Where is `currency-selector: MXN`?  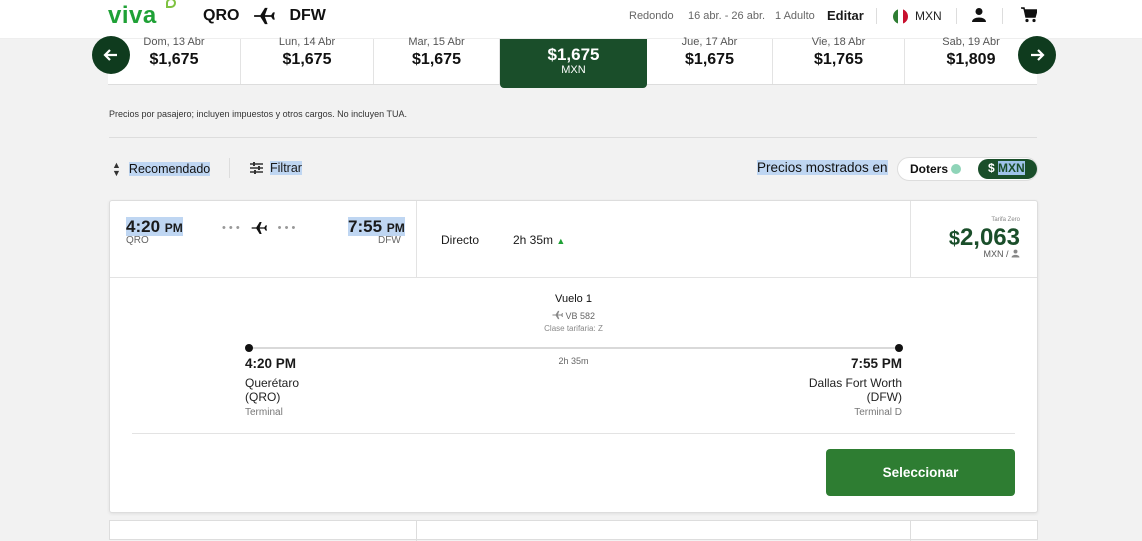 currency-selector: MXN is located at coordinates (928, 16).